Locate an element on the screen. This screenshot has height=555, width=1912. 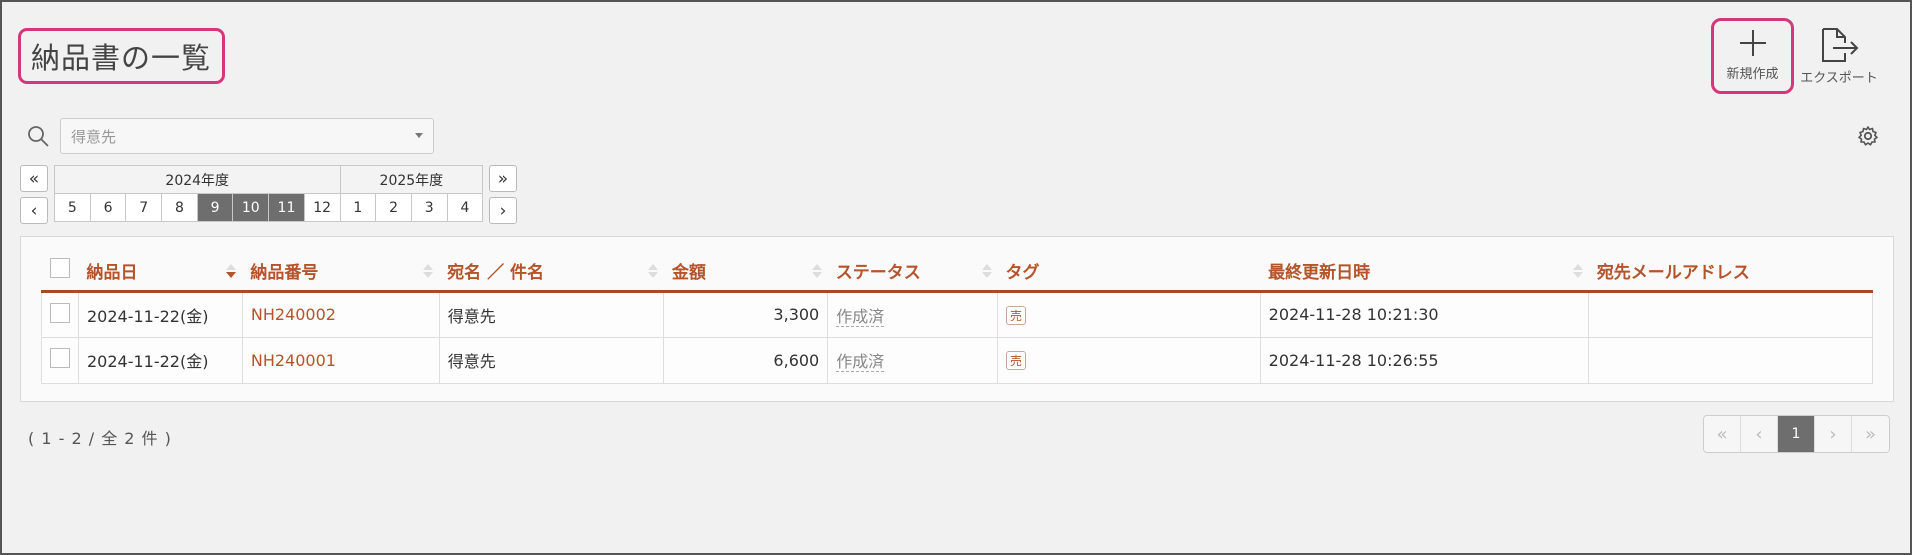
amount: 6,600 is located at coordinates (746, 360).